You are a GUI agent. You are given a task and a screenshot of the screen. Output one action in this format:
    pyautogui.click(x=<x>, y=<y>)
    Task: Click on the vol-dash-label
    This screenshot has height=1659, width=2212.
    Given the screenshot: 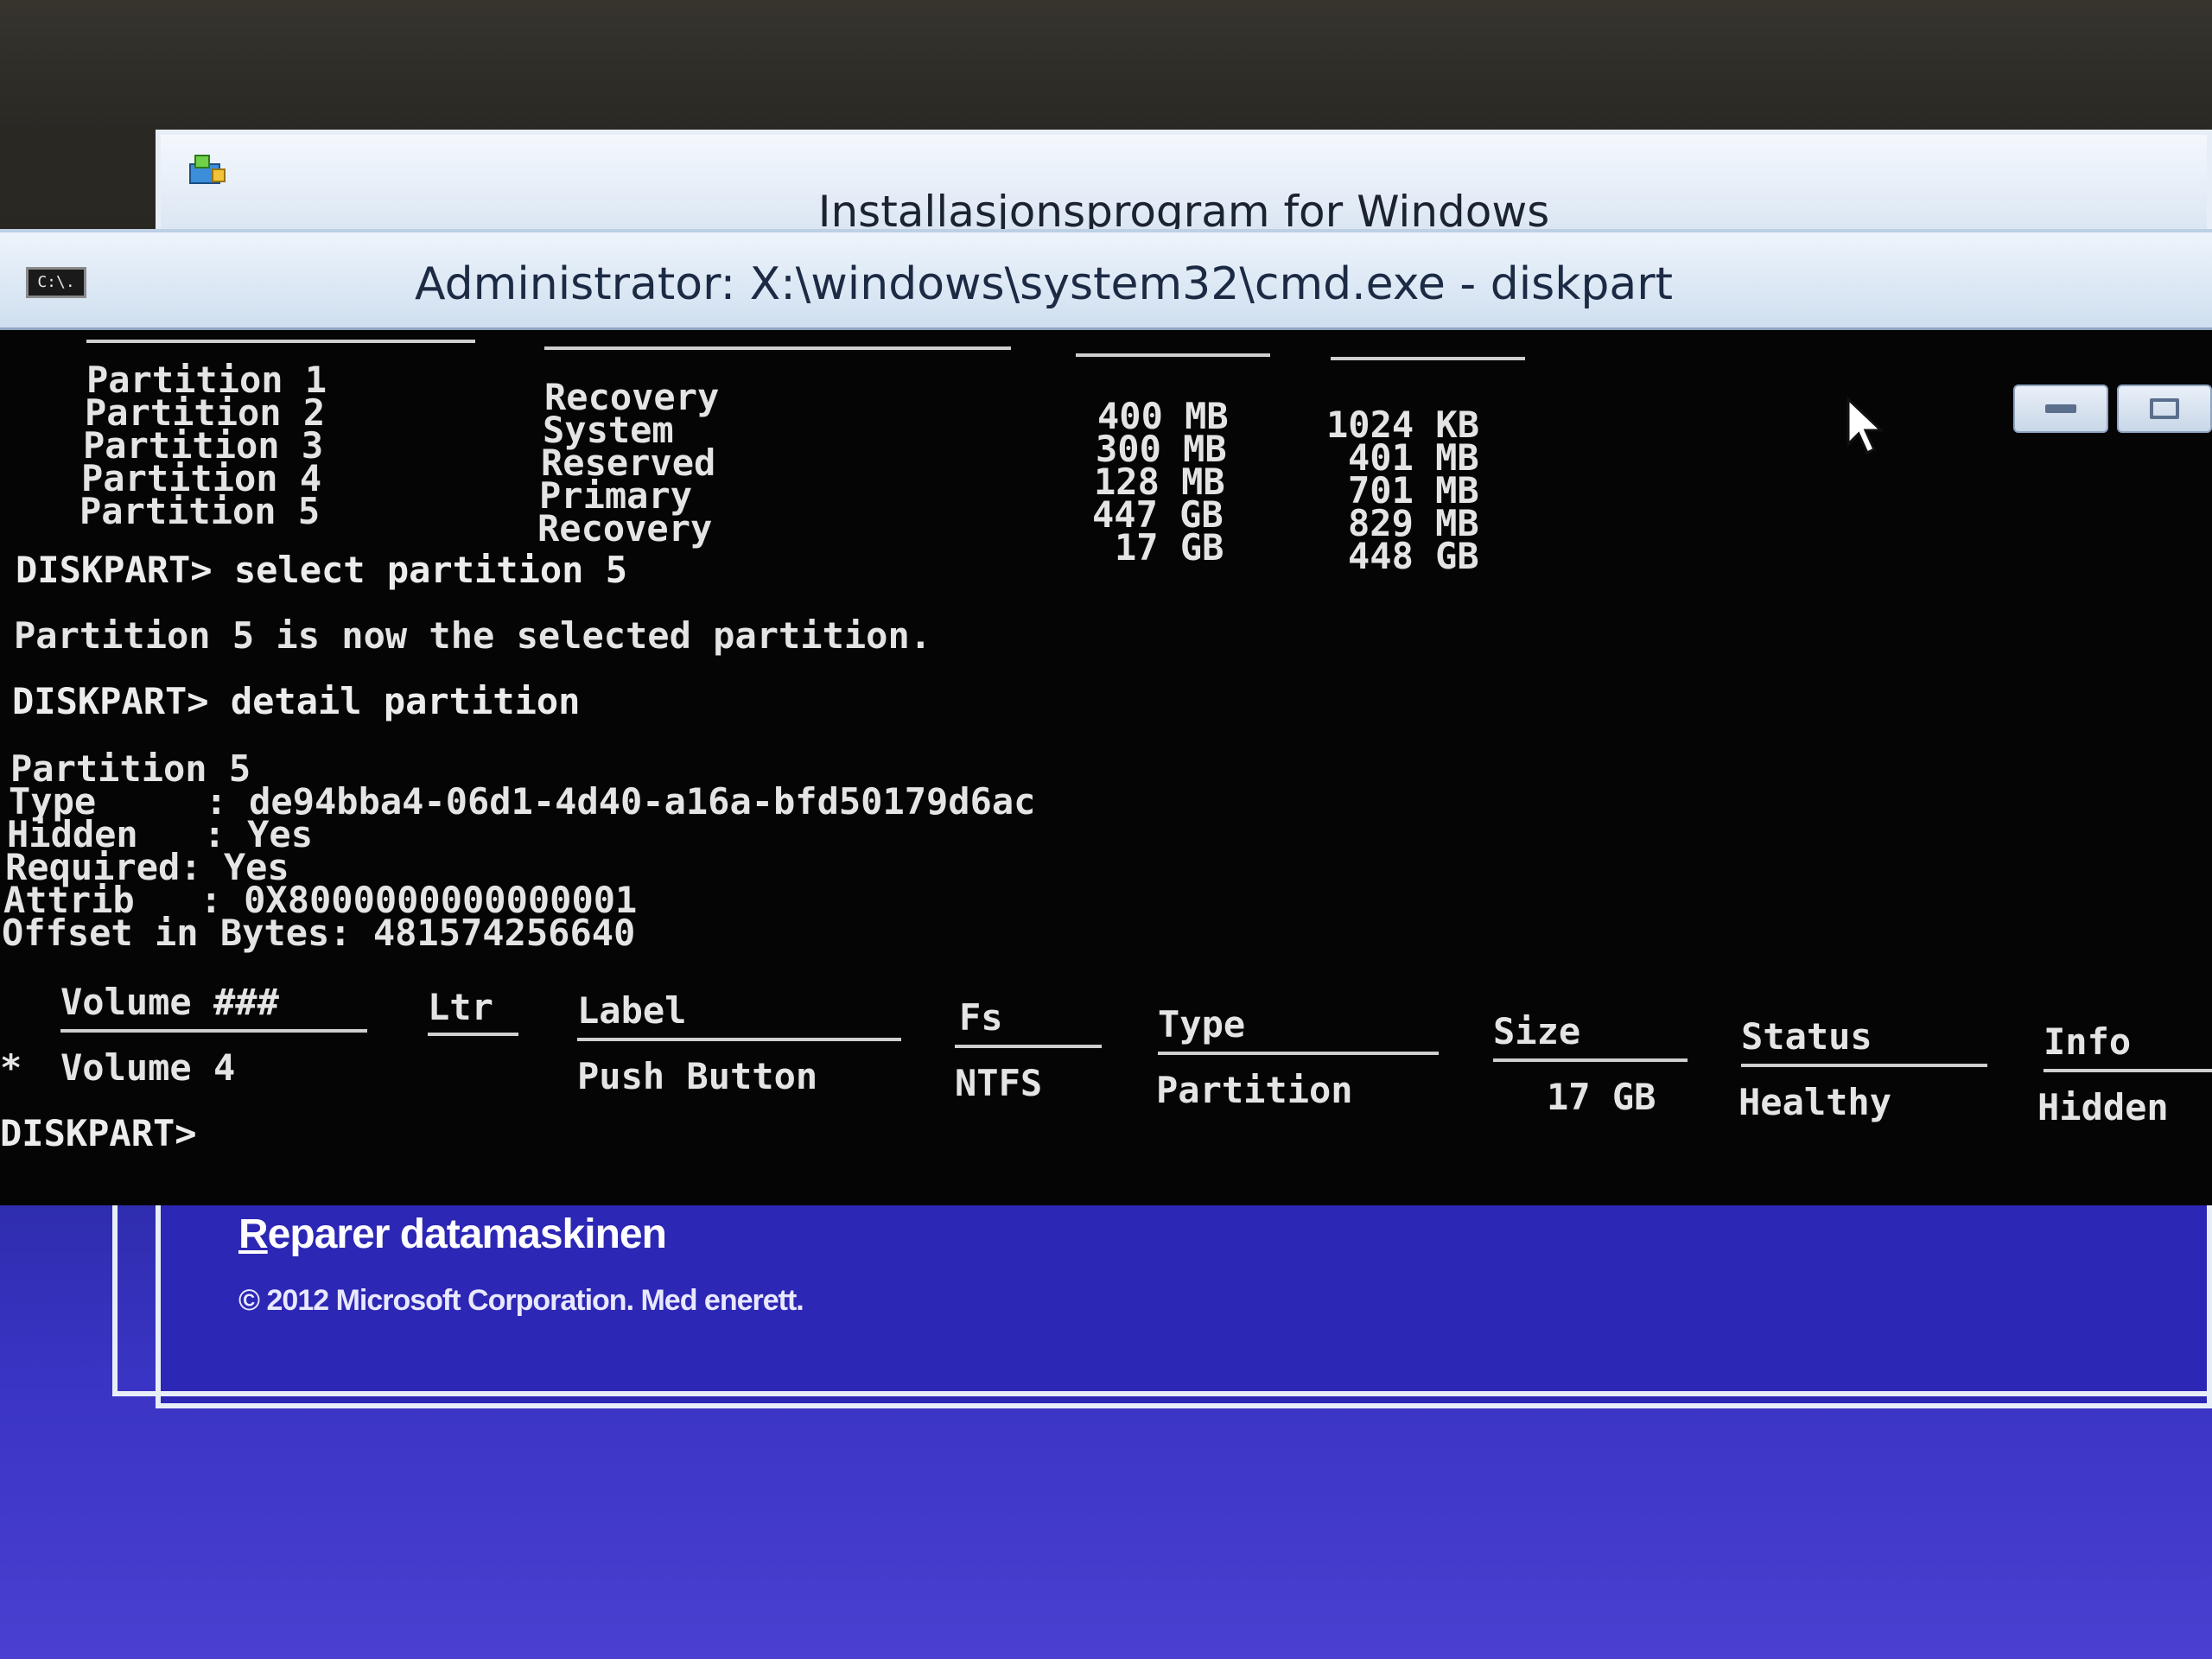 What is the action you would take?
    pyautogui.click(x=739, y=1039)
    